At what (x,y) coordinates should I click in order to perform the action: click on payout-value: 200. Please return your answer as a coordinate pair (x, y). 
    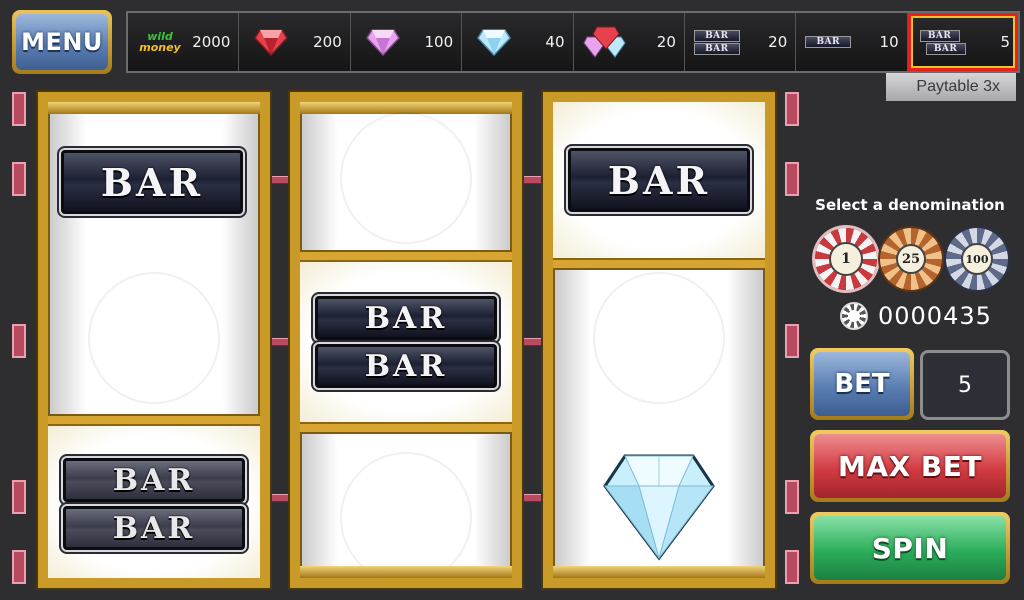
    Looking at the image, I should click on (327, 42).